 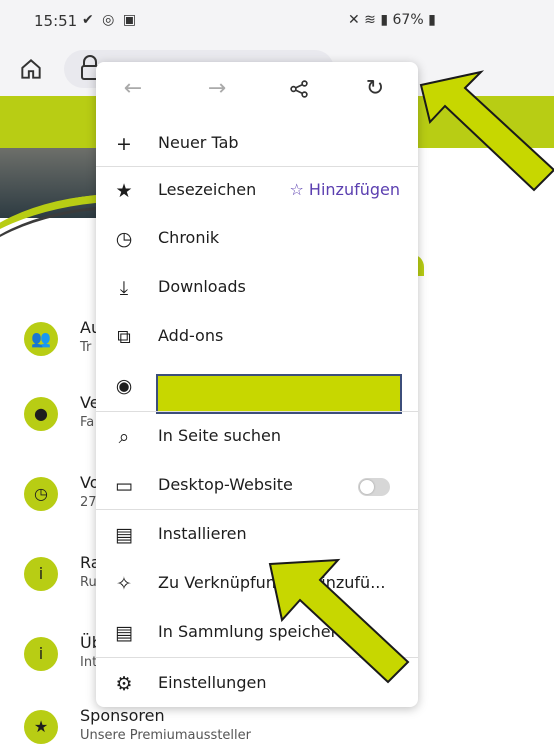 I want to click on forward-icon: →, so click(x=217, y=89).